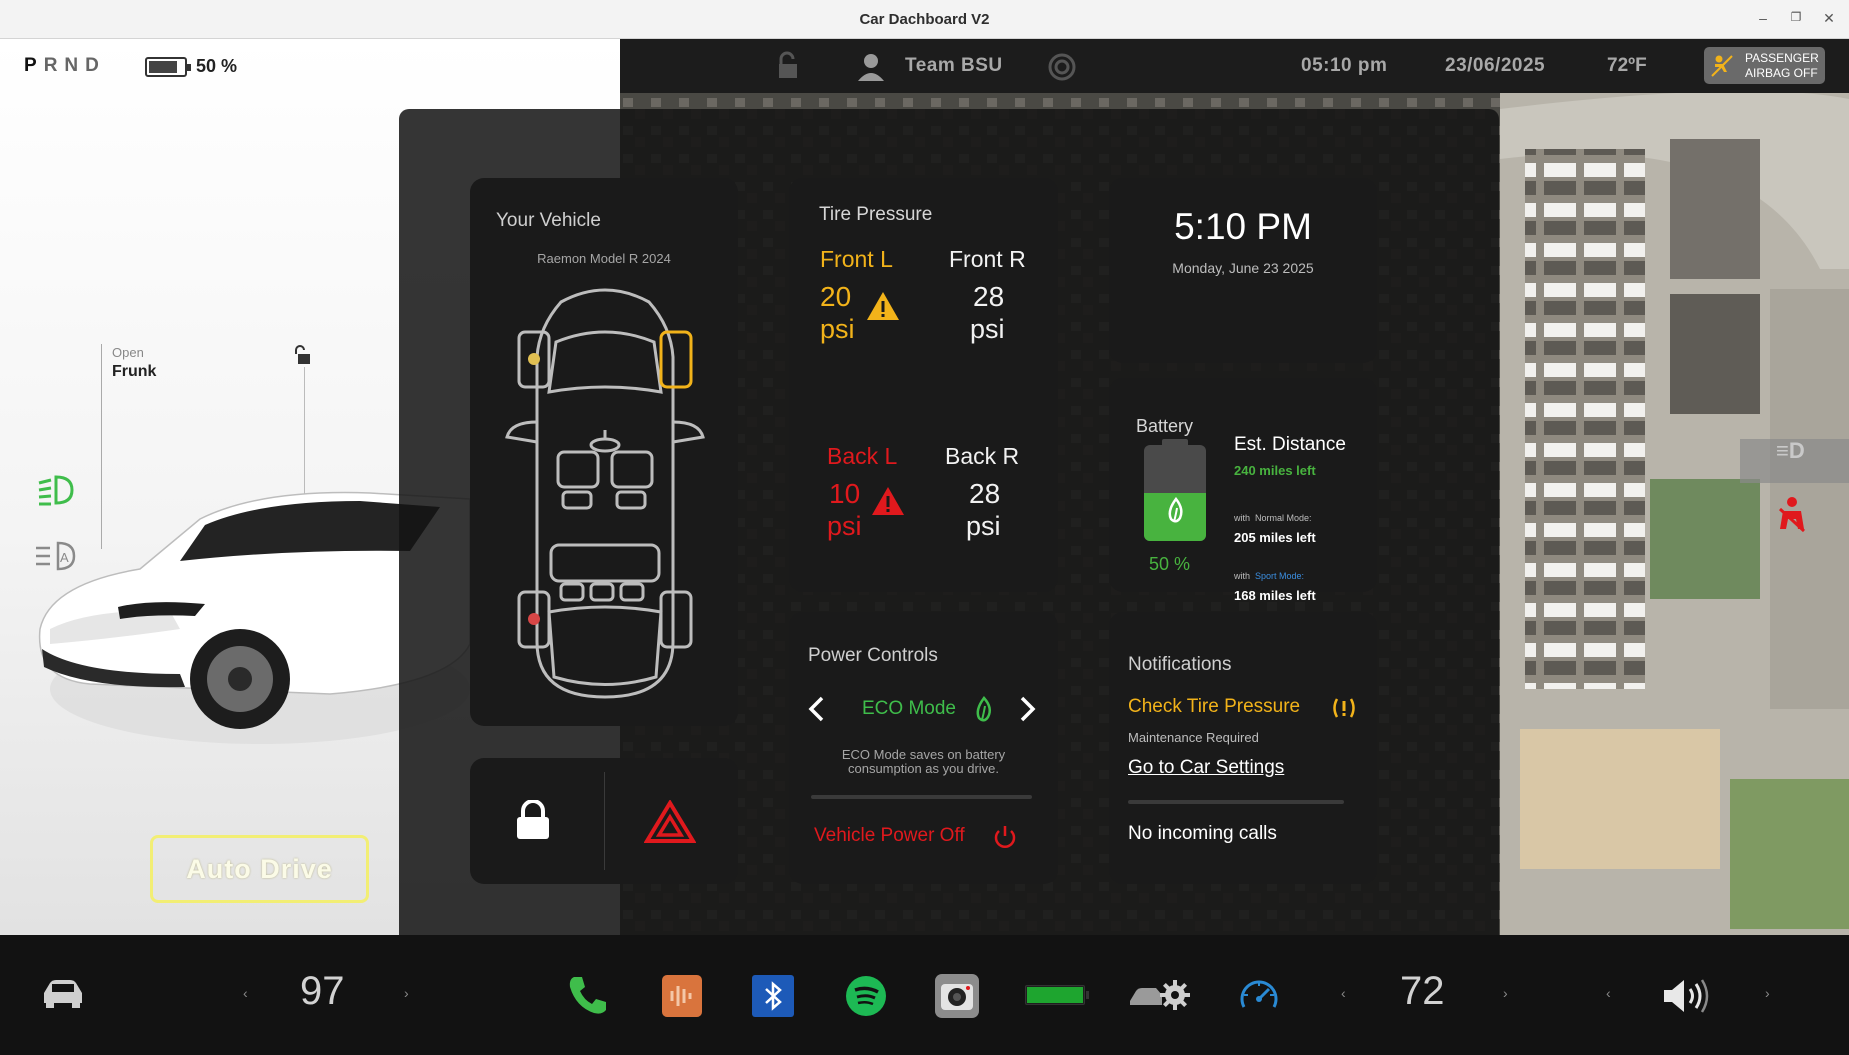 This screenshot has width=1849, height=1055. What do you see at coordinates (1005, 837) in the screenshot?
I see `power-icon` at bounding box center [1005, 837].